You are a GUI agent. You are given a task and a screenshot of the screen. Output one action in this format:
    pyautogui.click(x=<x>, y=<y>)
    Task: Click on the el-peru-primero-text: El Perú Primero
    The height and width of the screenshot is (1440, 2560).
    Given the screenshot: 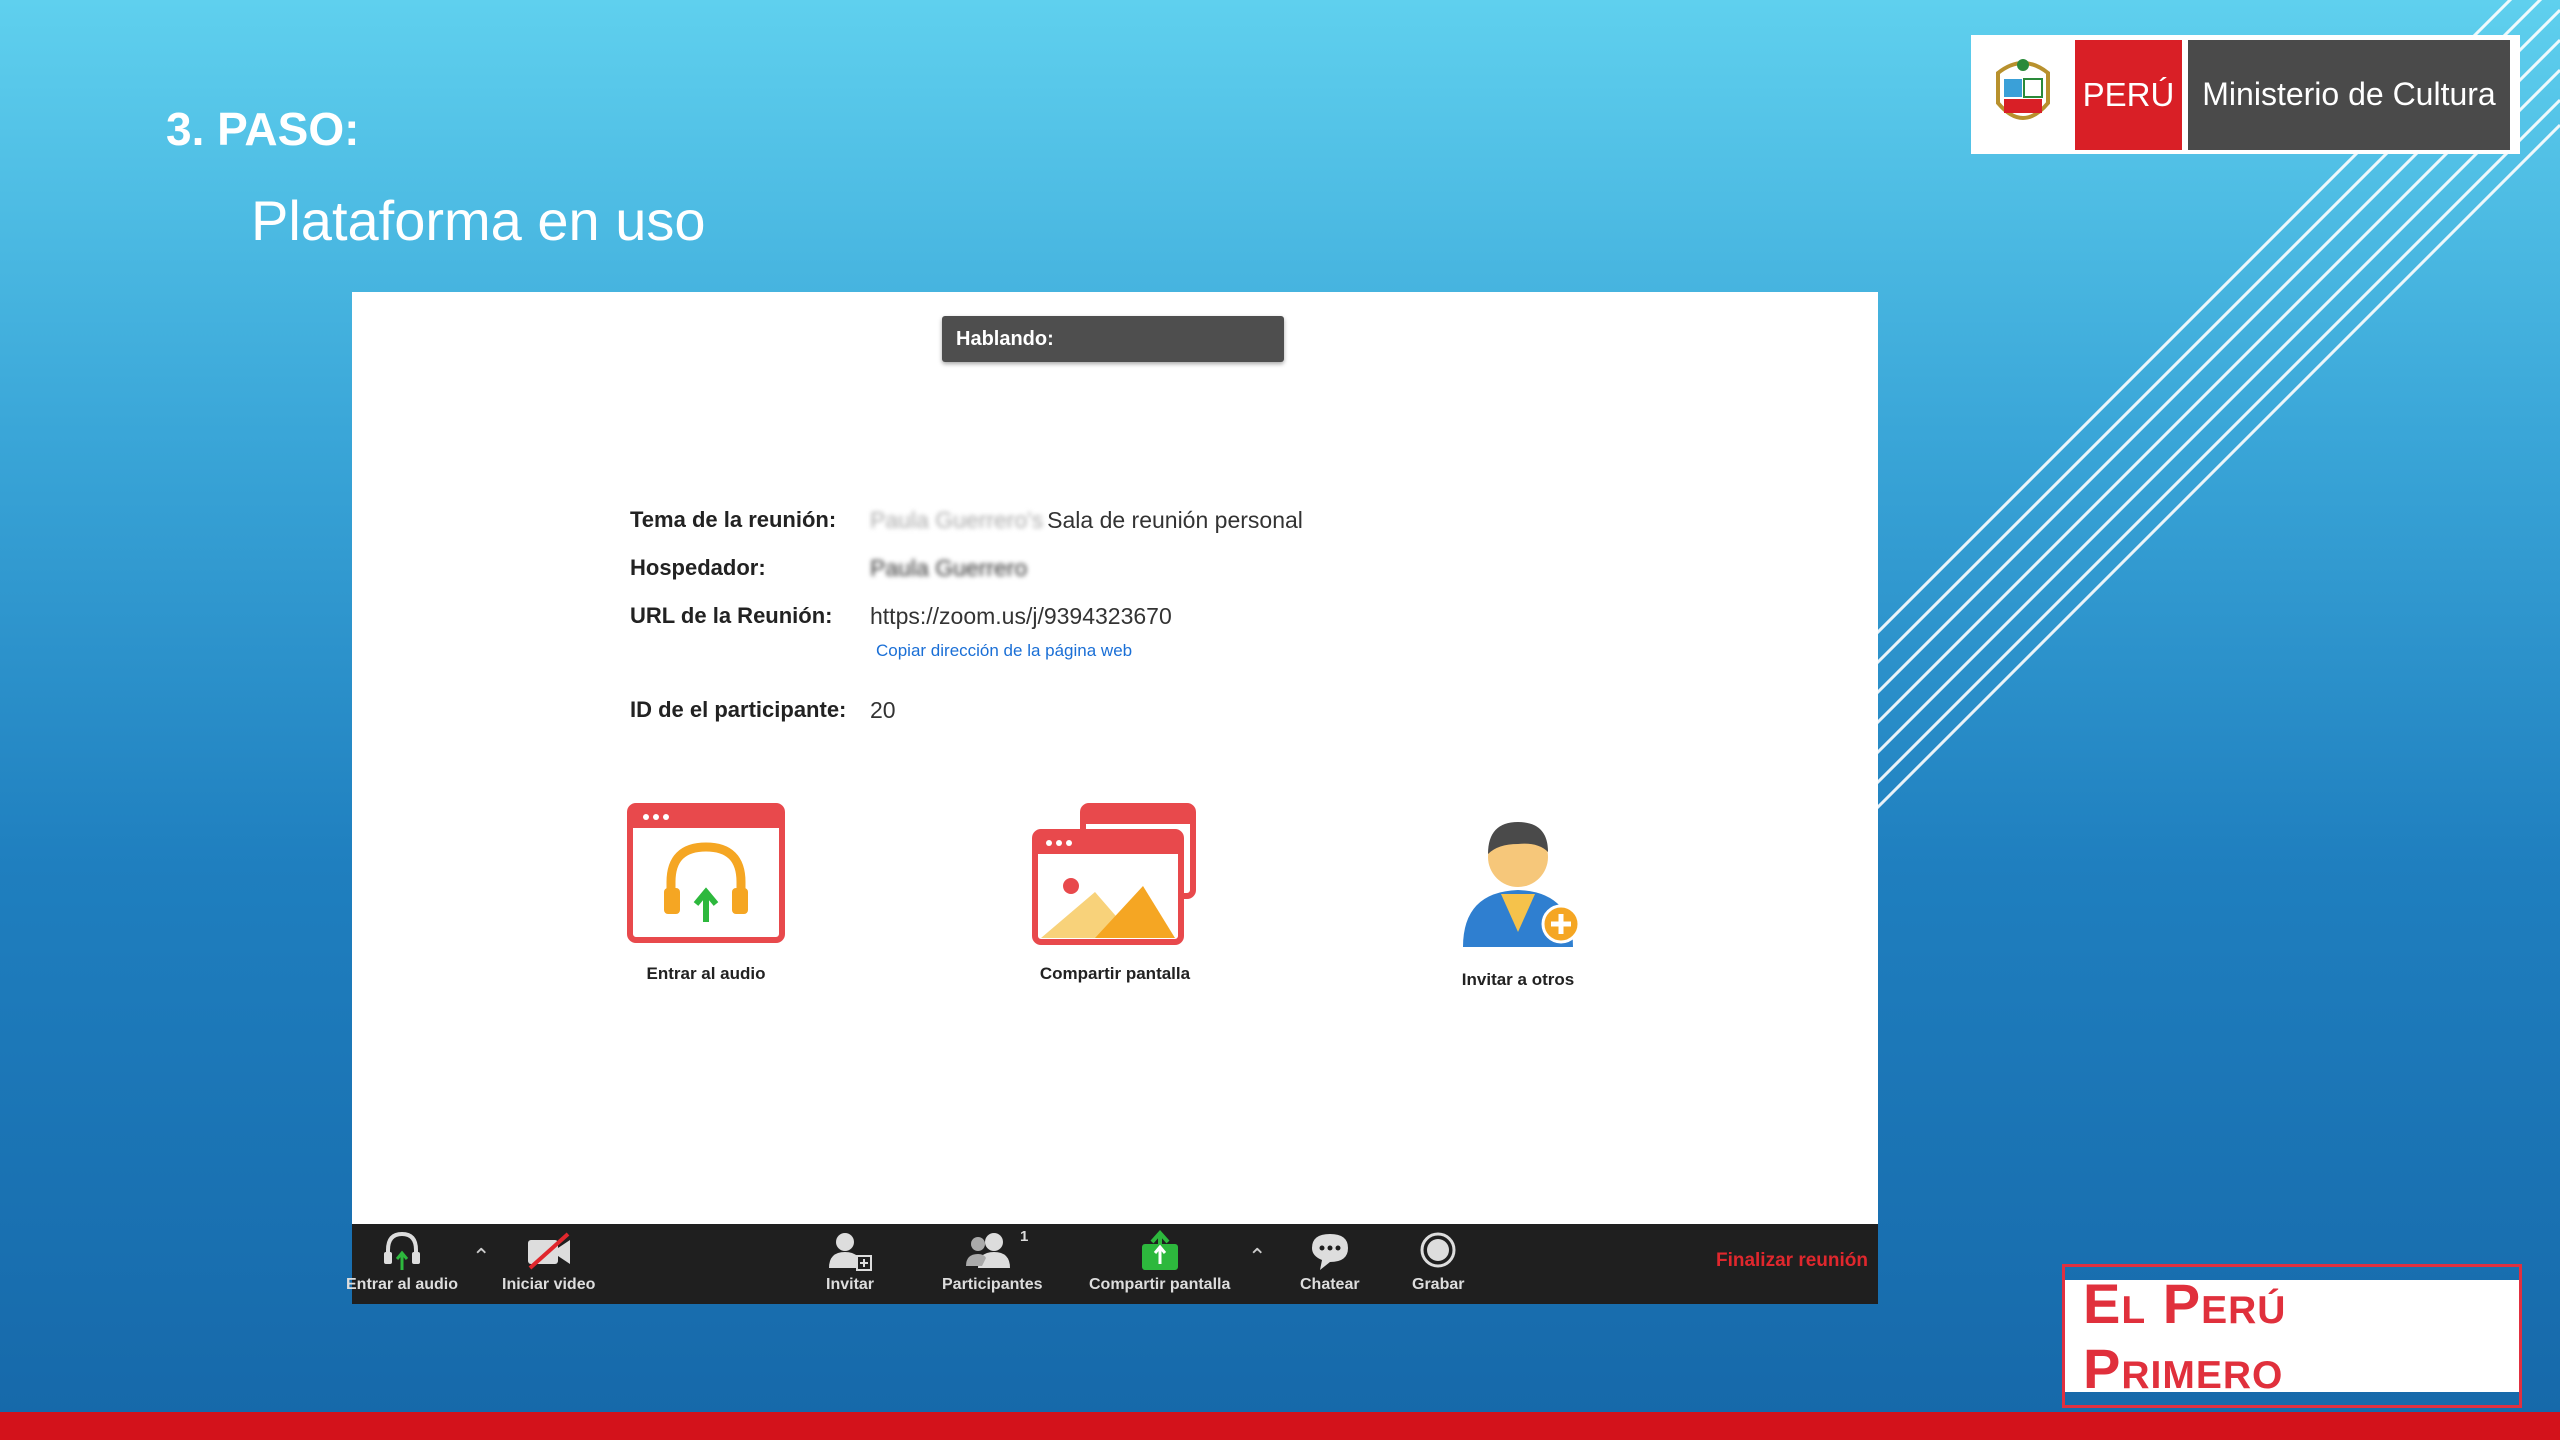 What is the action you would take?
    pyautogui.click(x=2292, y=1336)
    